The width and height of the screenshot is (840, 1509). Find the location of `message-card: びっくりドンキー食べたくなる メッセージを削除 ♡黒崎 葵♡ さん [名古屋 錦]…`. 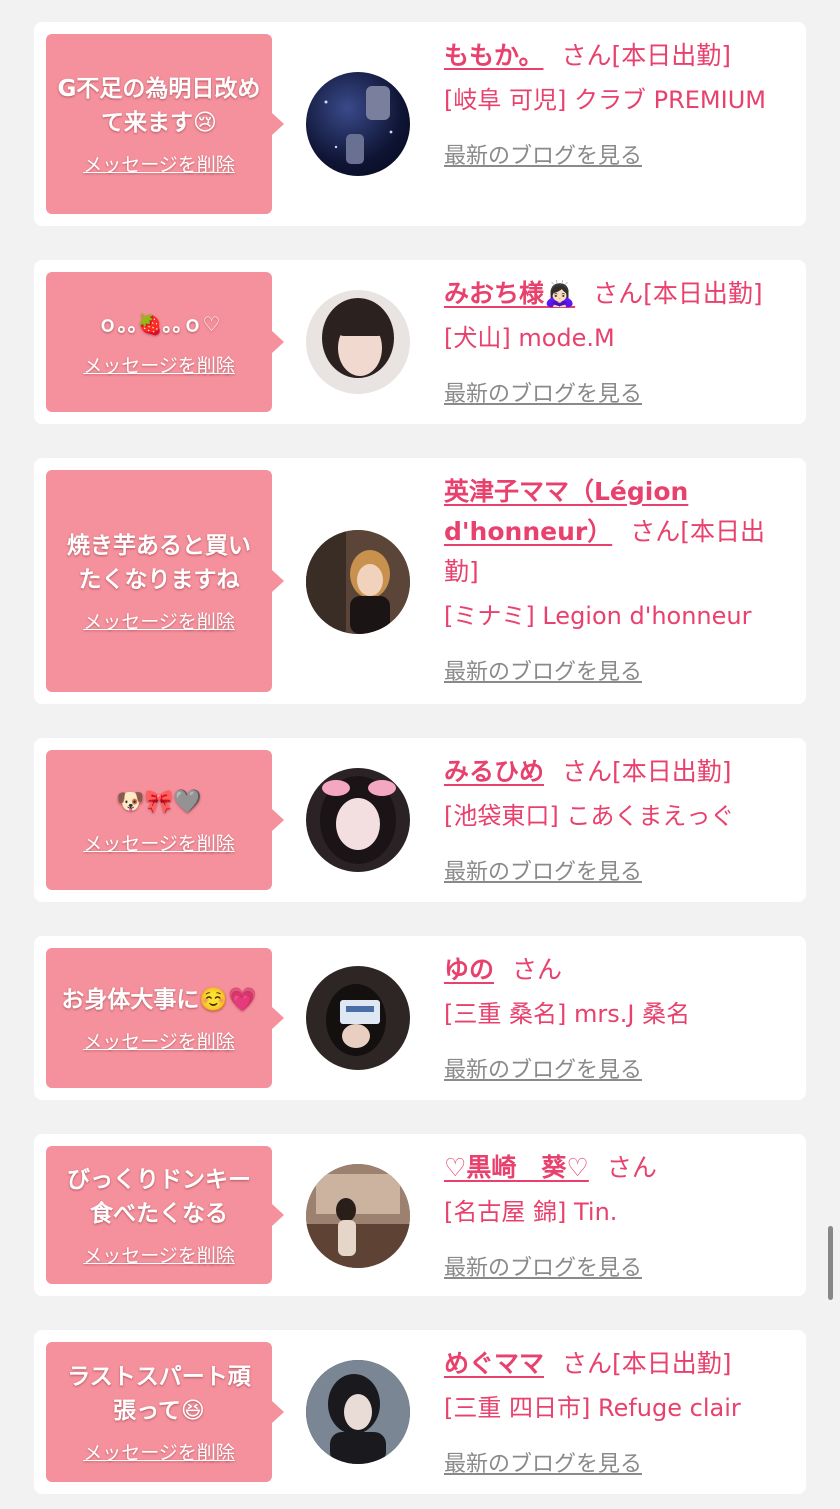

message-card: びっくりドンキー食べたくなる メッセージを削除 ♡黒崎 葵♡ さん [名古屋 錦]… is located at coordinates (420, 1215).